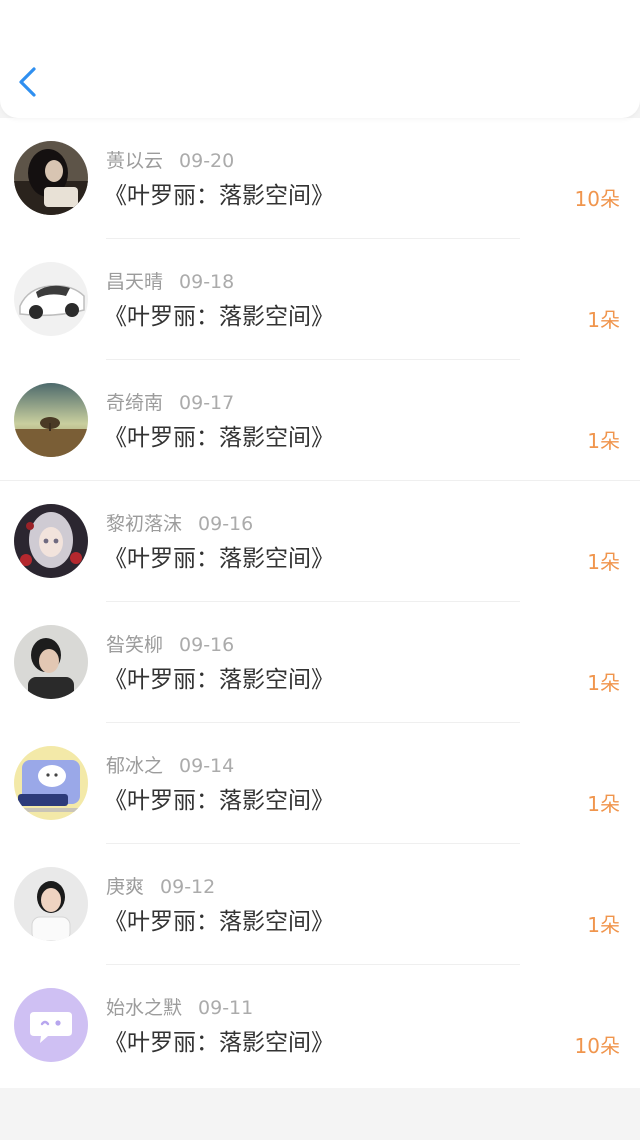  I want to click on sender-name: 昝笑柳, so click(135, 645).